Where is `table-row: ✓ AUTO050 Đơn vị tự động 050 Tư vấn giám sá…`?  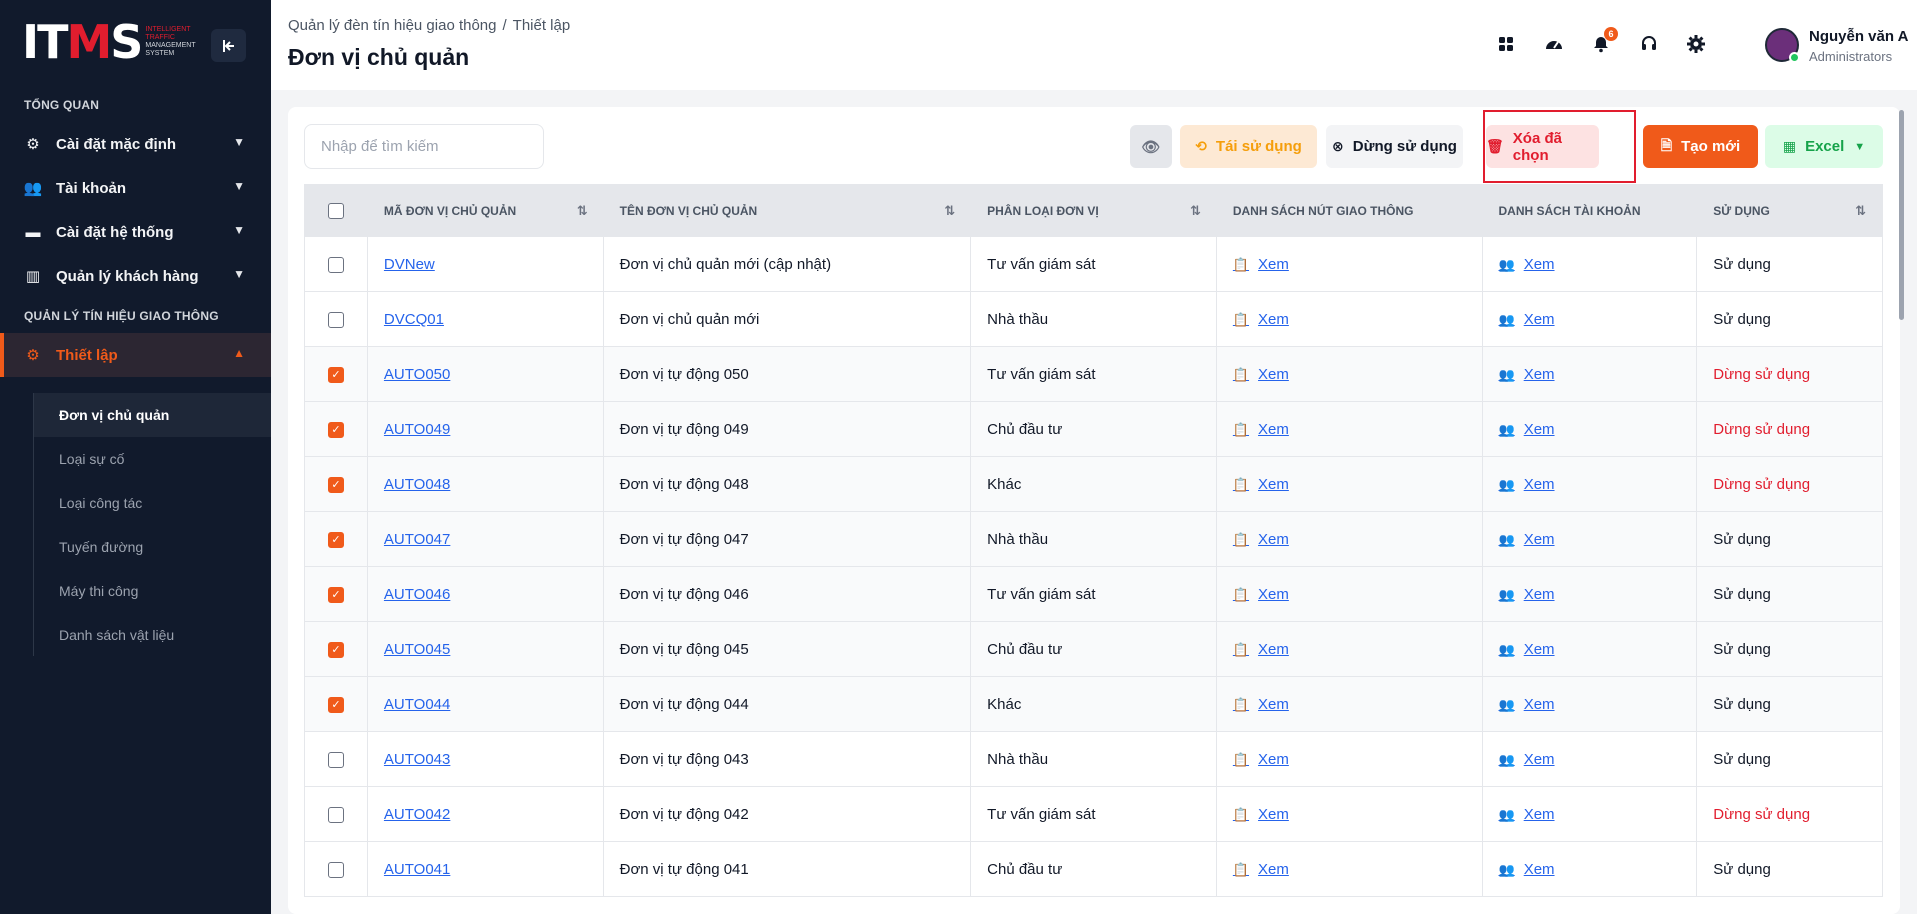 table-row: ✓ AUTO050 Đơn vị tự động 050 Tư vấn giám sá… is located at coordinates (1093, 374).